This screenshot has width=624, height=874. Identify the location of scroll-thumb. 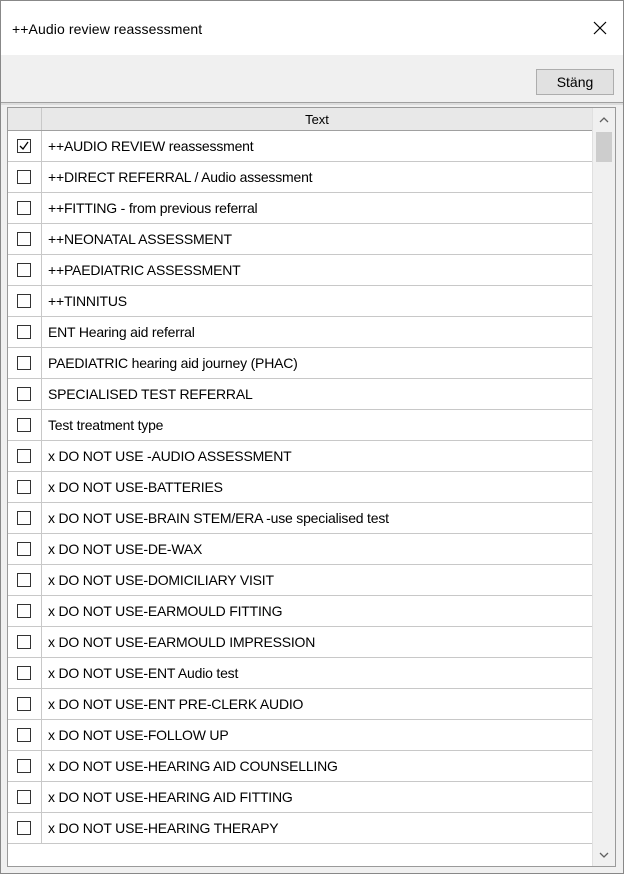
(604, 147).